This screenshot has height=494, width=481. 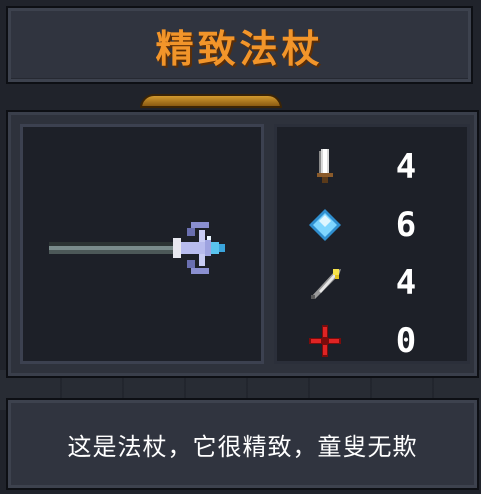 I want to click on crosshair-icon, so click(x=325, y=341).